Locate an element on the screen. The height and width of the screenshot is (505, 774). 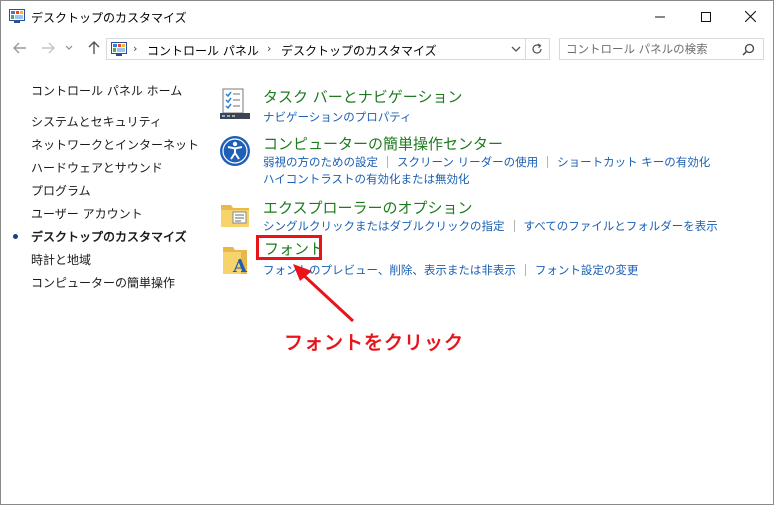
breadcrumb-control-panel: コントロール パネル is located at coordinates (203, 50).